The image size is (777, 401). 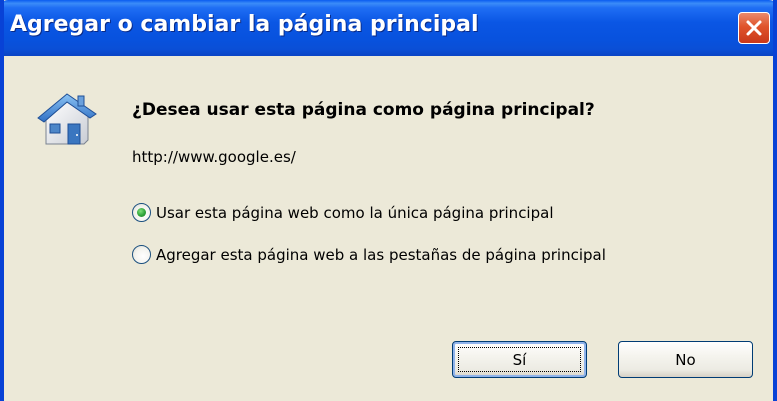 I want to click on title-bar: Agregar o cambiar la página principal, so click(x=388, y=28).